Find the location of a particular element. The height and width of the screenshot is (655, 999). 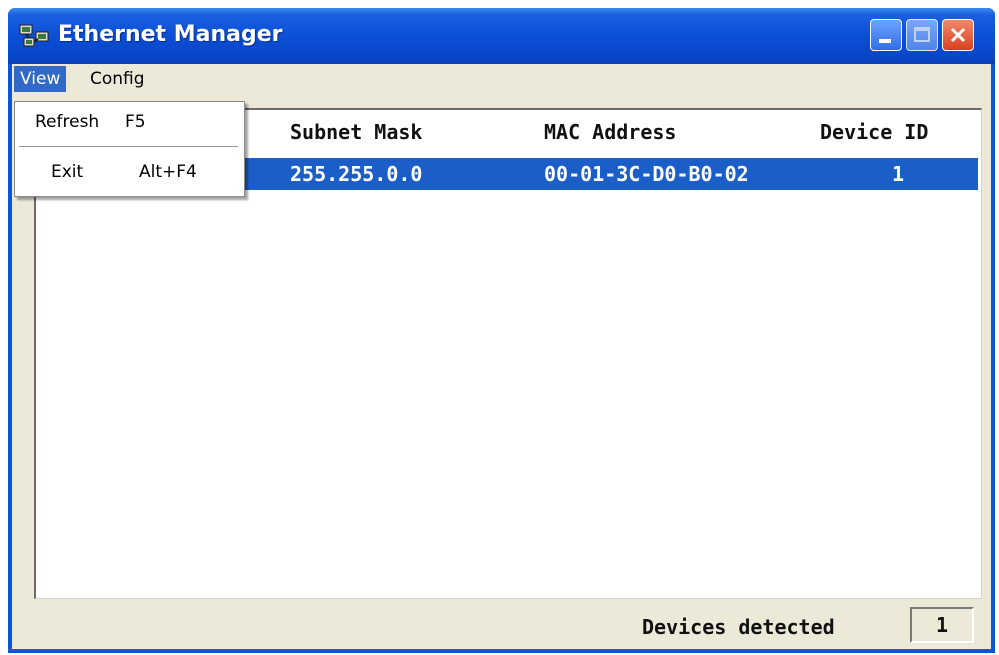

close-button is located at coordinates (958, 35).